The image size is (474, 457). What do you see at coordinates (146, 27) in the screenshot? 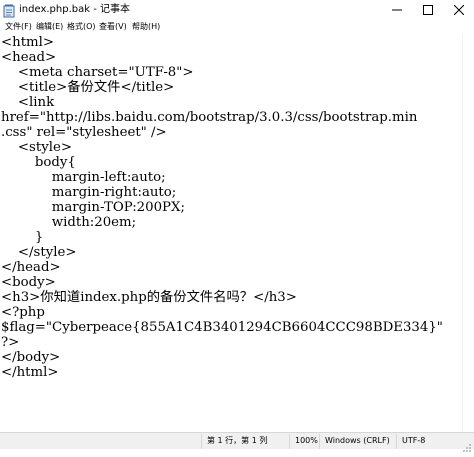
I see `menu-help: 帮助(H)` at bounding box center [146, 27].